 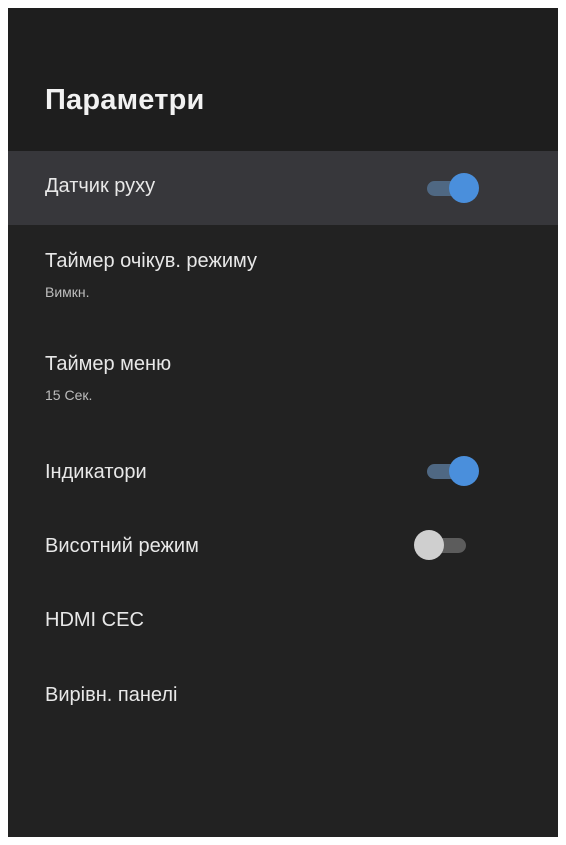 I want to click on menu-item-altitude-mode: Висотний режим, so click(x=283, y=546).